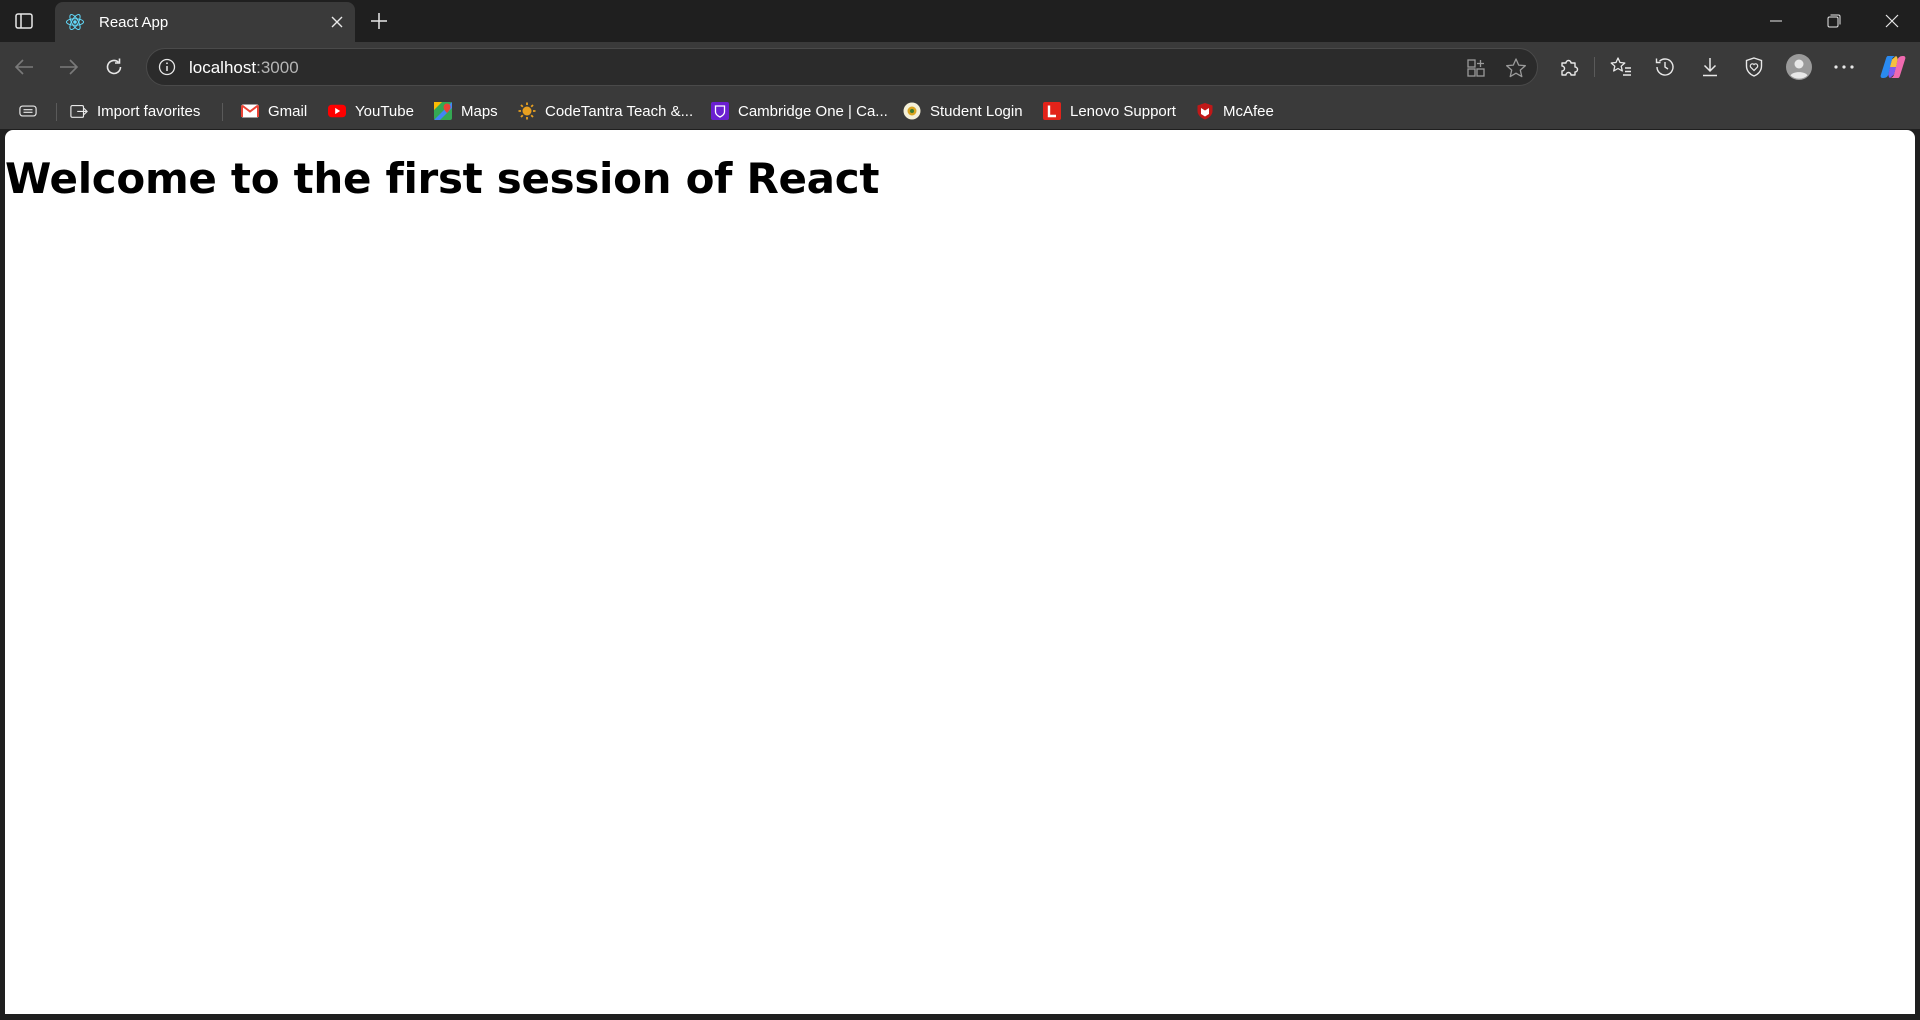 The width and height of the screenshot is (1920, 1020). Describe the element at coordinates (842, 67) in the screenshot. I see `address-bar: localhost:3000` at that location.